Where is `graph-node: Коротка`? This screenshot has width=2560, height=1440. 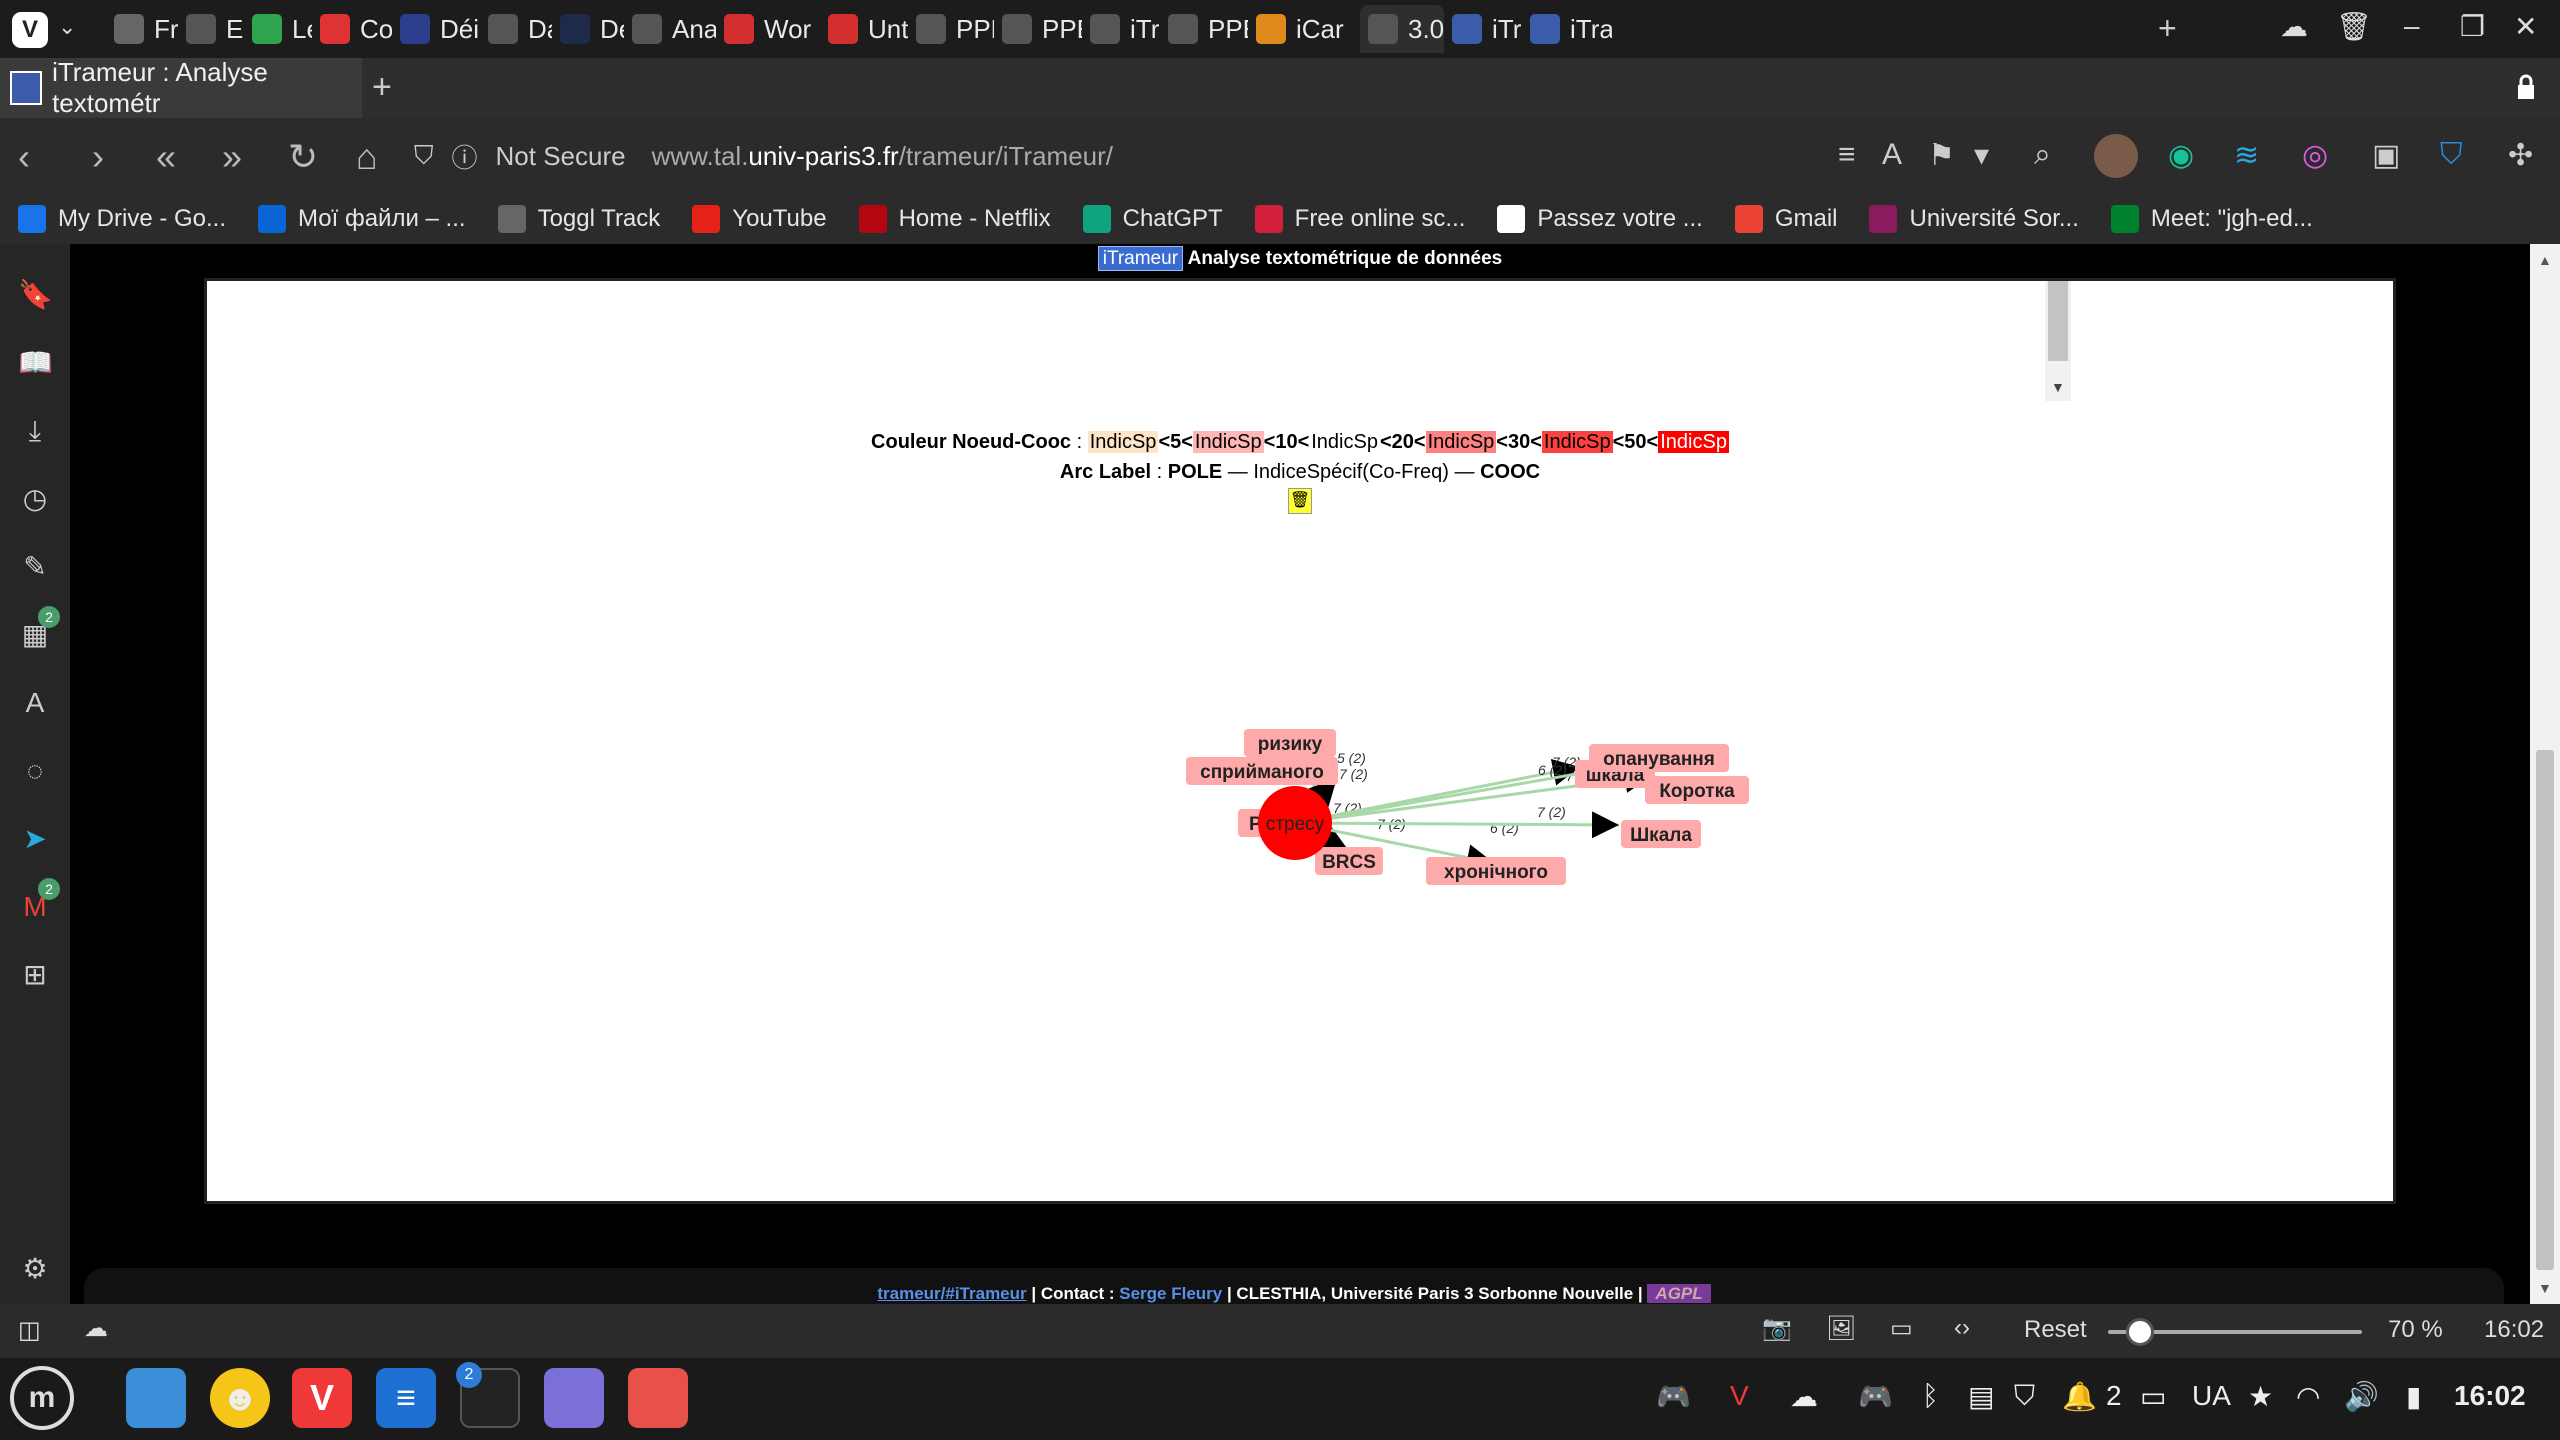
graph-node: Коротка is located at coordinates (1697, 790).